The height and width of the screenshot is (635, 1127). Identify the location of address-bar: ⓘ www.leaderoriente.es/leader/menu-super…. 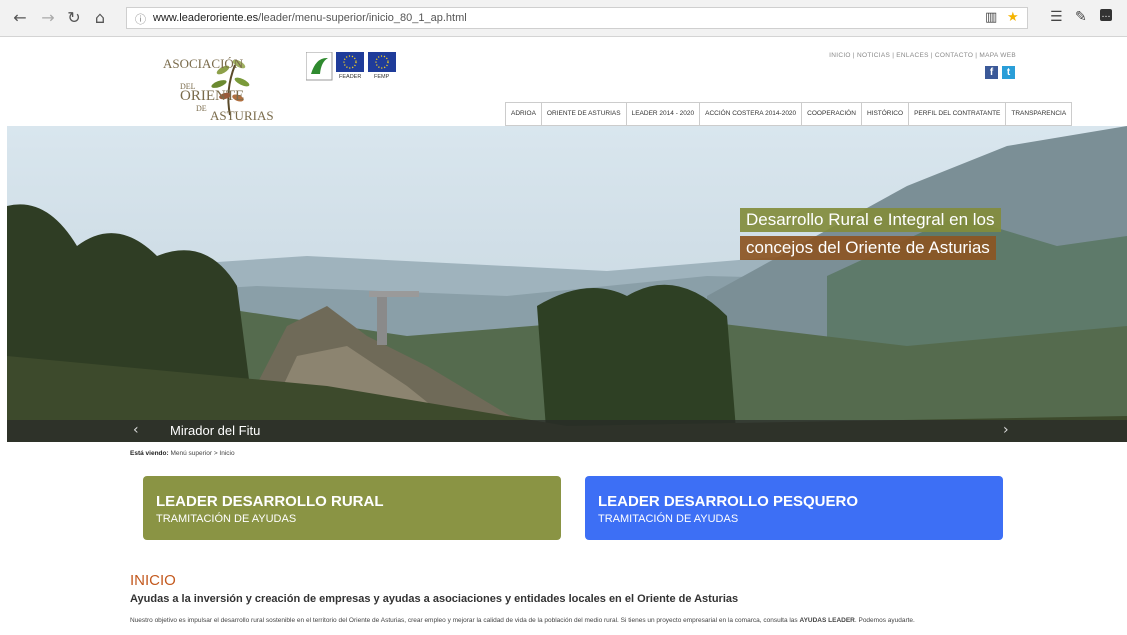
(577, 18).